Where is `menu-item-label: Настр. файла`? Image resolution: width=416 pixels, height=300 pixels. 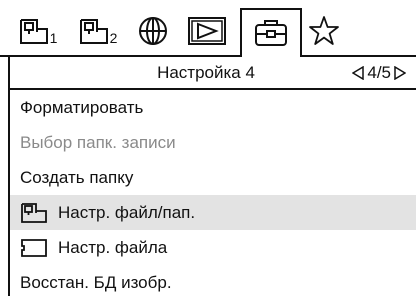 menu-item-label: Настр. файла is located at coordinates (113, 247).